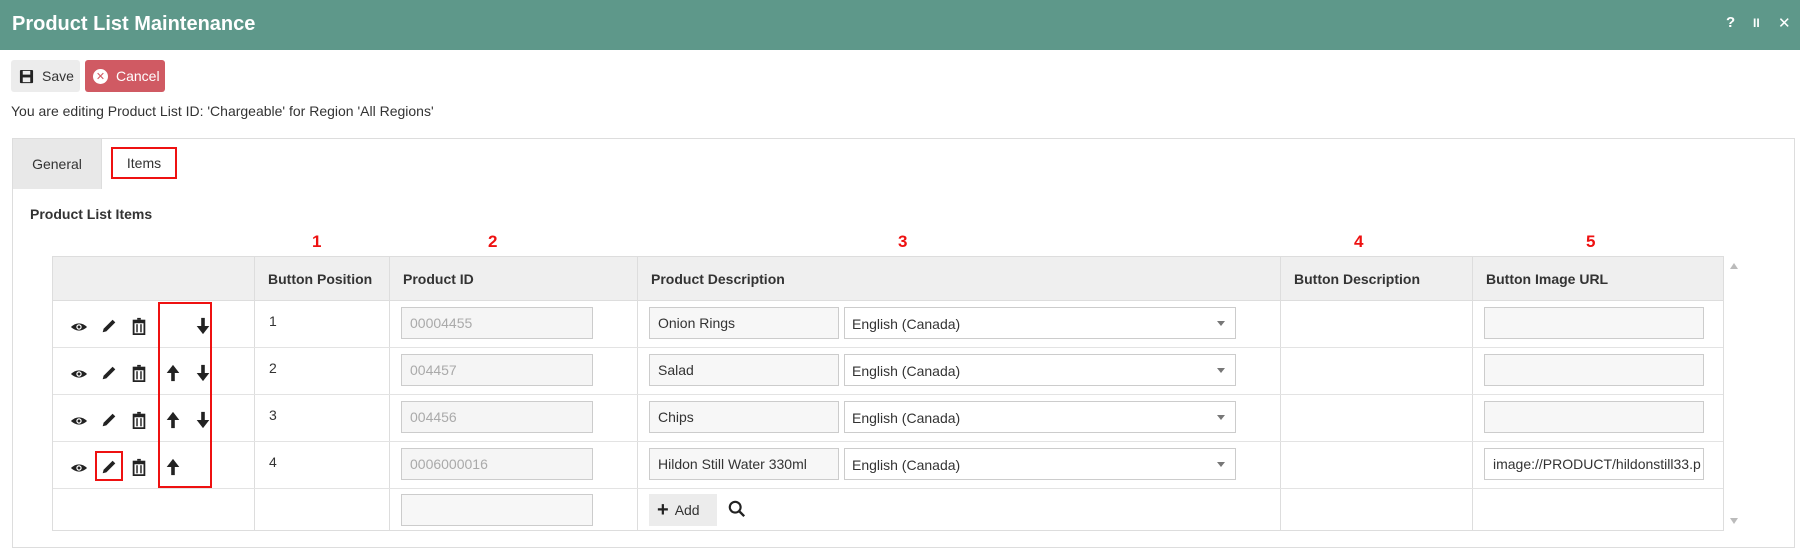 The width and height of the screenshot is (1800, 548). What do you see at coordinates (1591, 241) in the screenshot?
I see `column-annotation-5: 5` at bounding box center [1591, 241].